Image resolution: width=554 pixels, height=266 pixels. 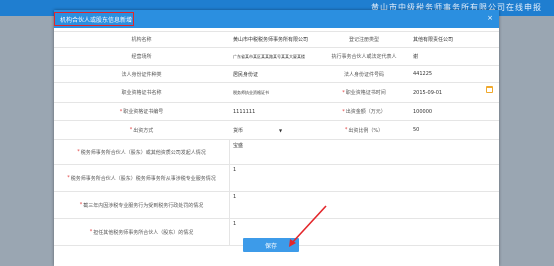 What do you see at coordinates (308, 226) in the screenshot?
I see `red-arrow-annotation` at bounding box center [308, 226].